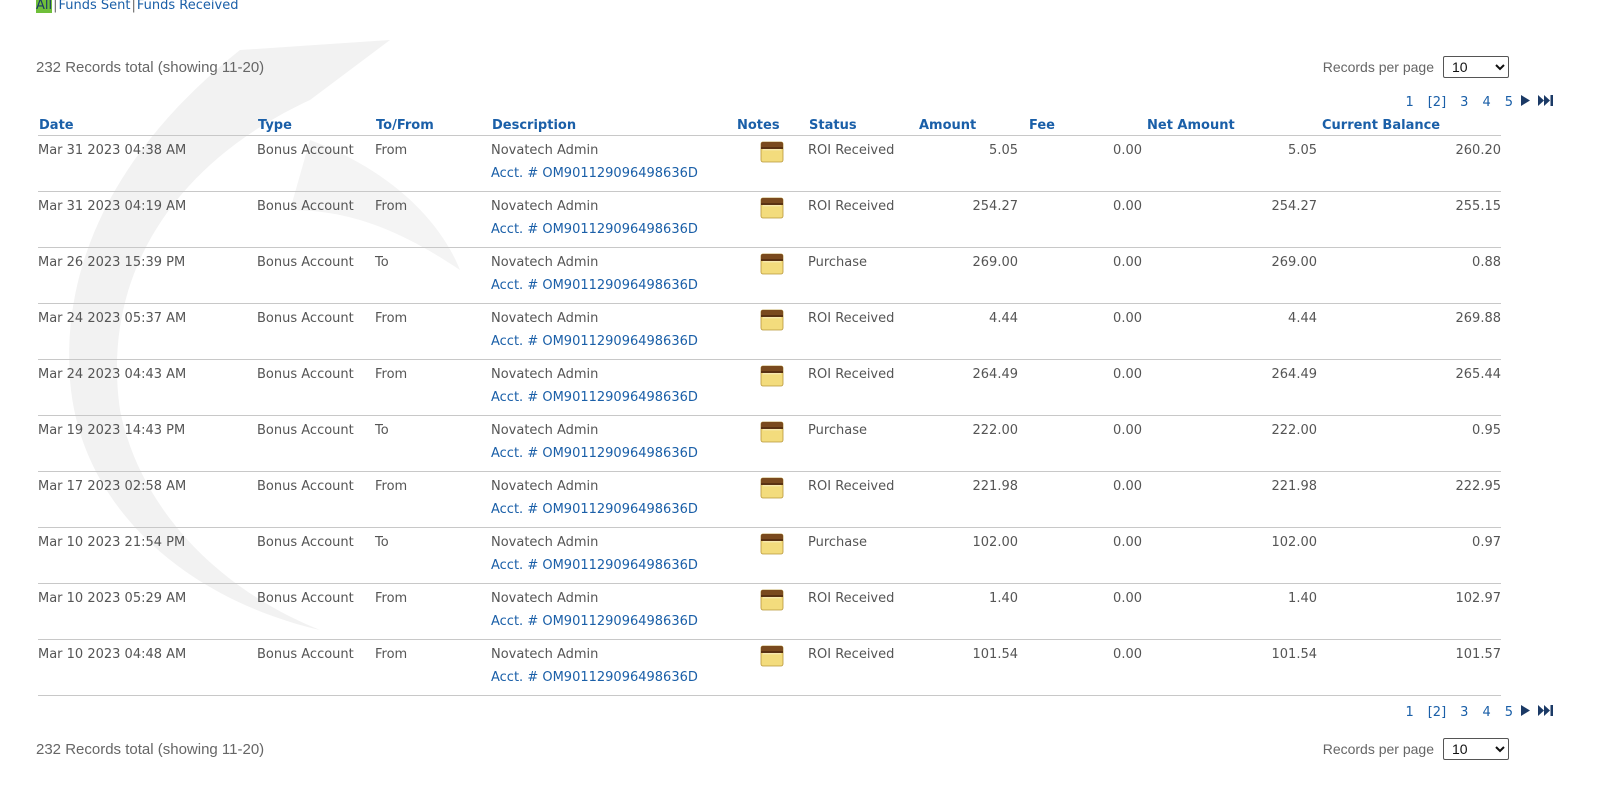 This screenshot has height=811, width=1605. I want to click on cell-amount: 5.05, so click(973, 163).